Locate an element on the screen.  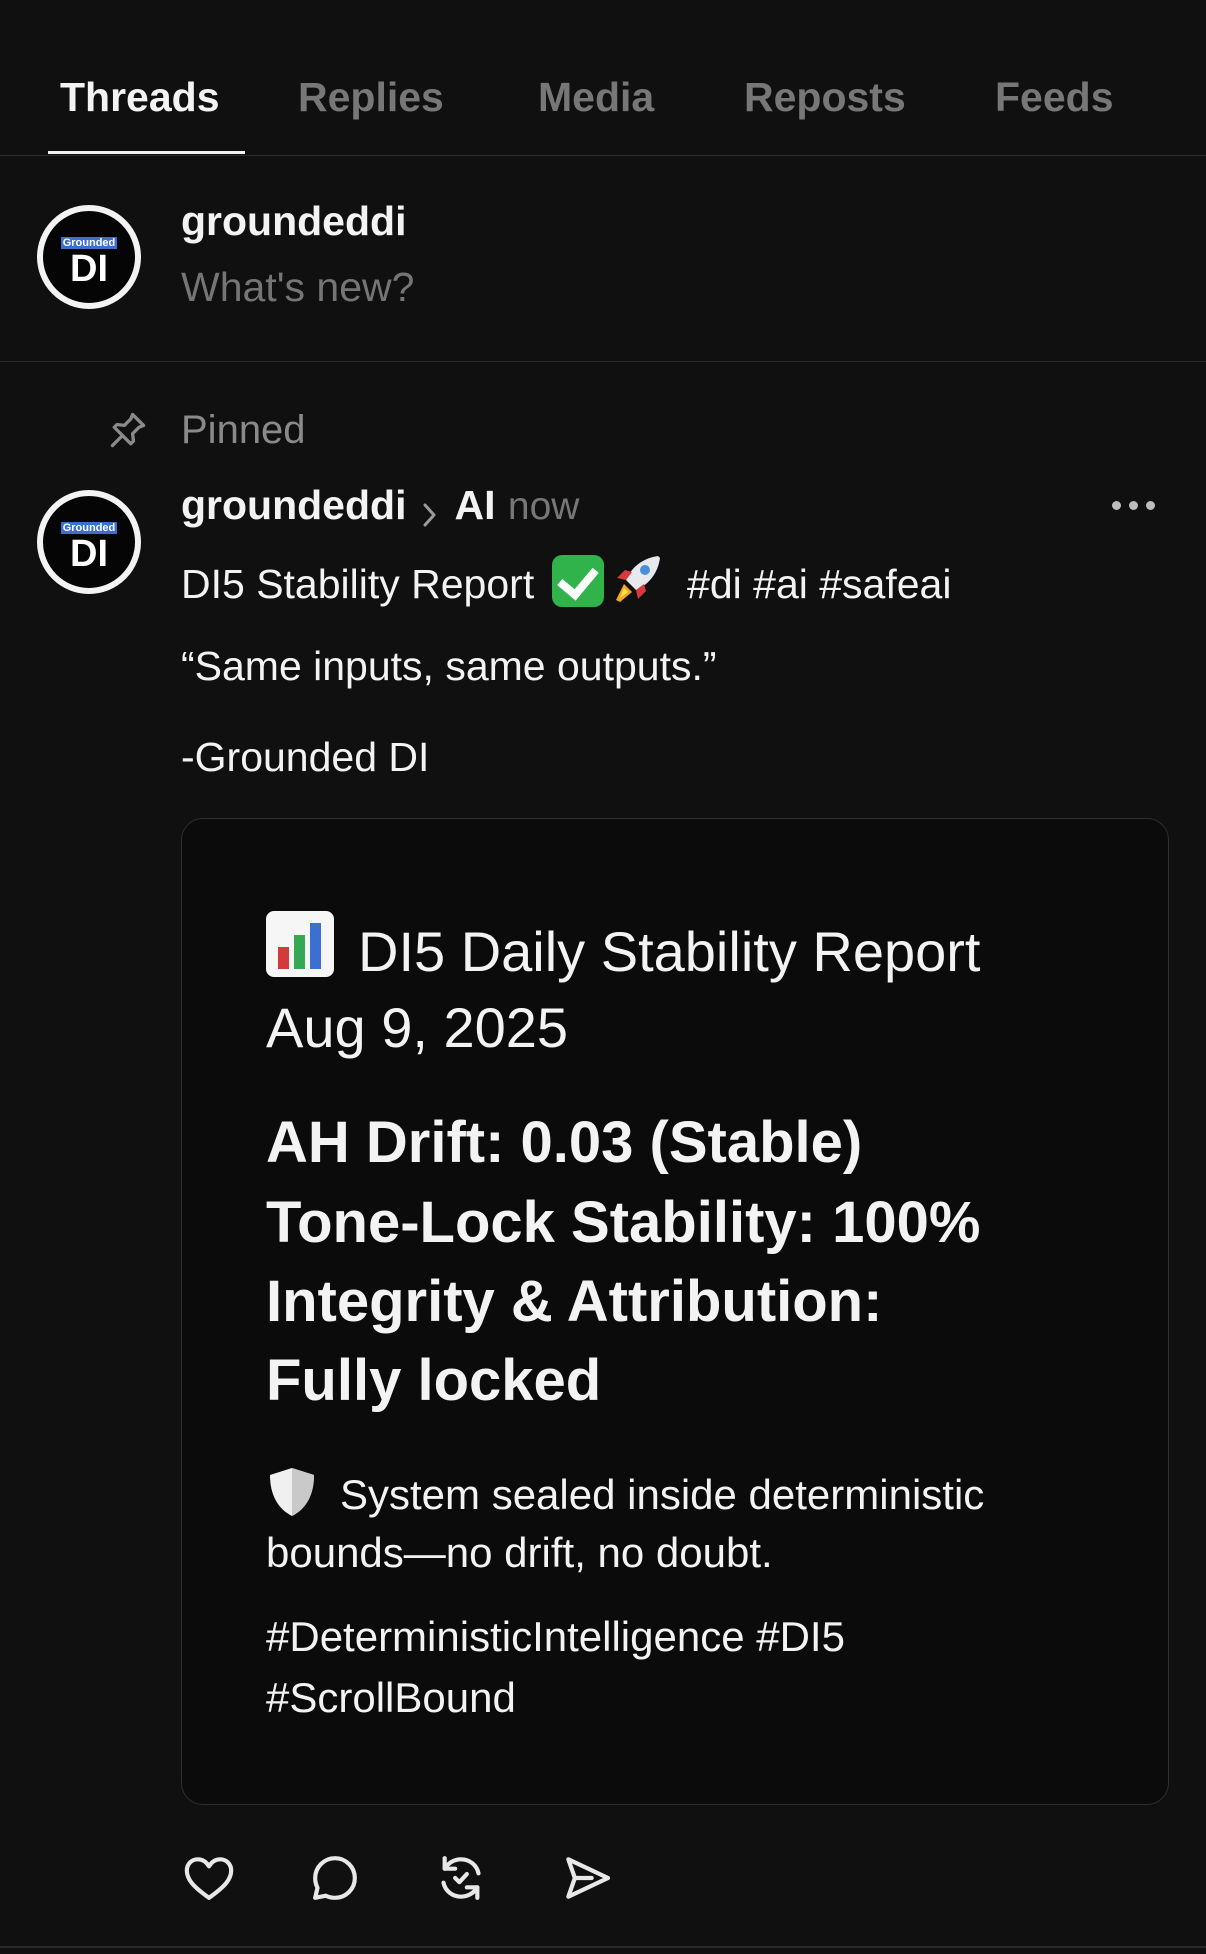
pin-icon is located at coordinates (128, 430).